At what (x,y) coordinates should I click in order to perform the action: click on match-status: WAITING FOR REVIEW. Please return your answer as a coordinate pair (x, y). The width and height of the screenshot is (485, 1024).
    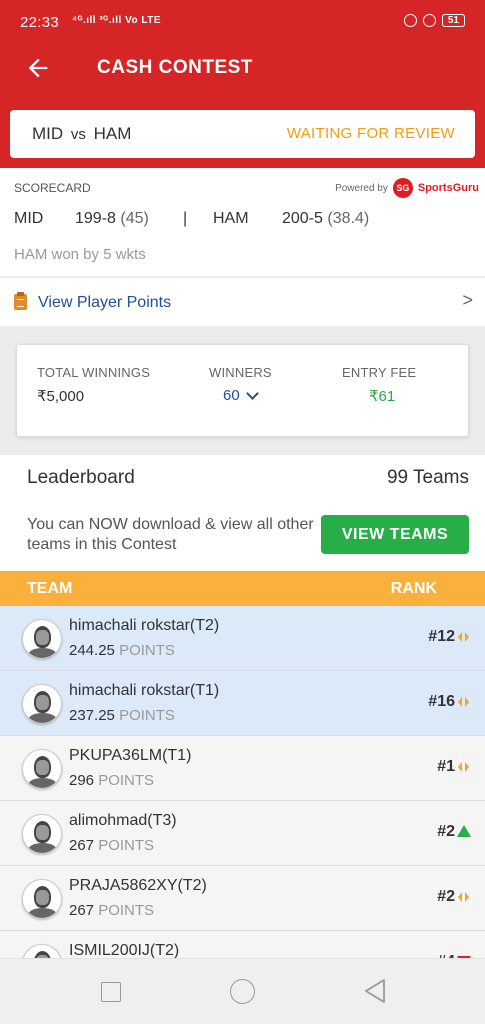
    Looking at the image, I should click on (370, 133).